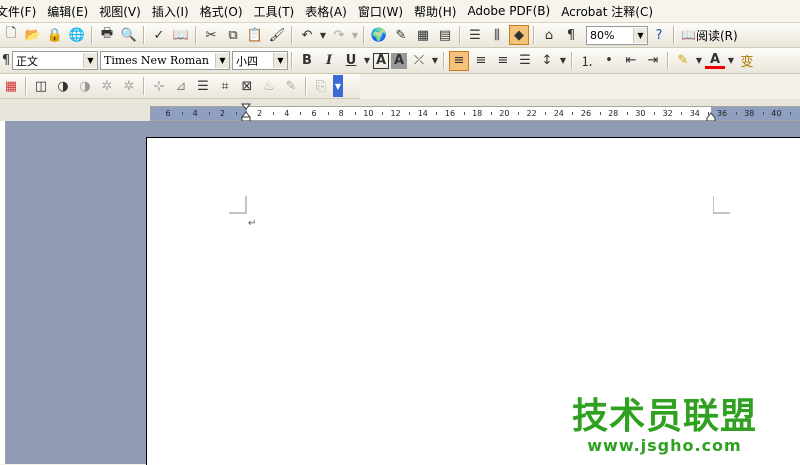 The width and height of the screenshot is (800, 465). I want to click on tables-borders-icon: ✎, so click(401, 35).